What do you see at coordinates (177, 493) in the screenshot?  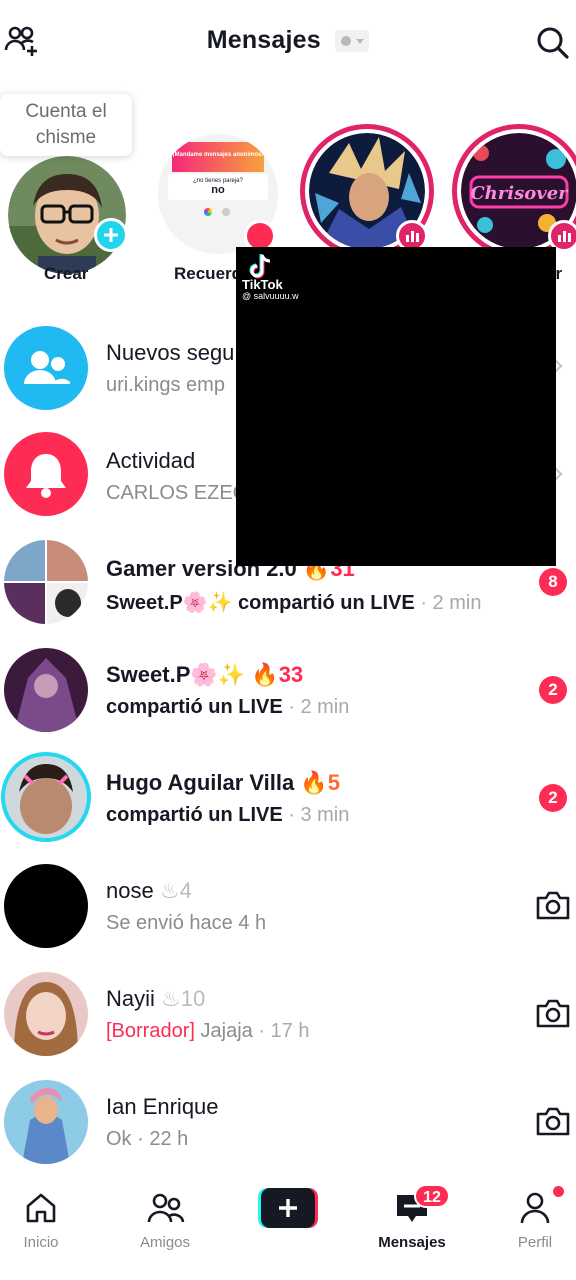 I see `row-preview: CARLOS EZEQ` at bounding box center [177, 493].